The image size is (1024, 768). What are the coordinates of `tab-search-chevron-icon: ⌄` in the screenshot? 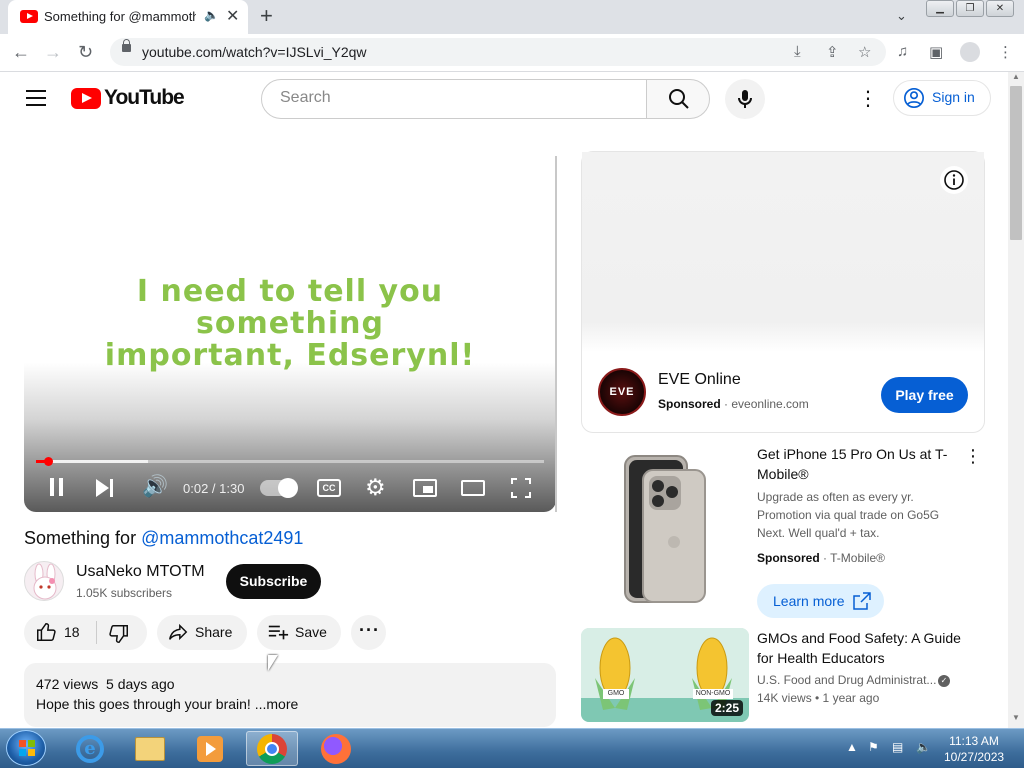 It's located at (901, 16).